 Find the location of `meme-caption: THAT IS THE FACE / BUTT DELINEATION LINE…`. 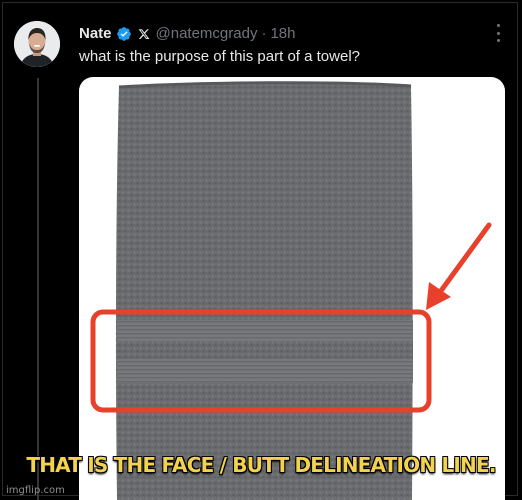

meme-caption: THAT IS THE FACE / BUTT DELINEATION LINE… is located at coordinates (261, 465).